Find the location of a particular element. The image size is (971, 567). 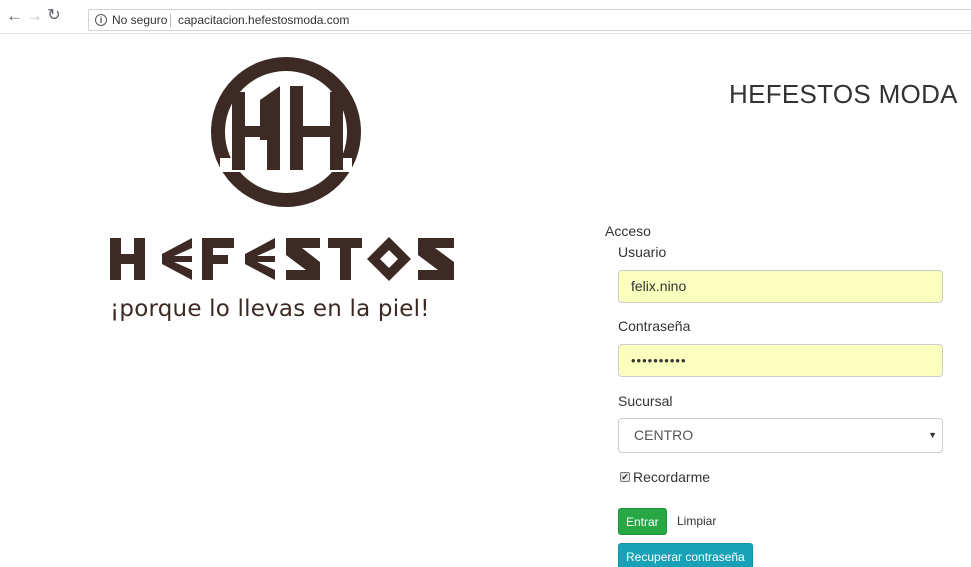

info-icon: i is located at coordinates (101, 20).